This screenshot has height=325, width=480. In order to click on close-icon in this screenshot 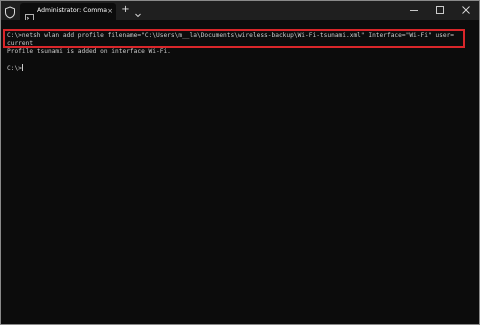, I will do `click(466, 10)`.